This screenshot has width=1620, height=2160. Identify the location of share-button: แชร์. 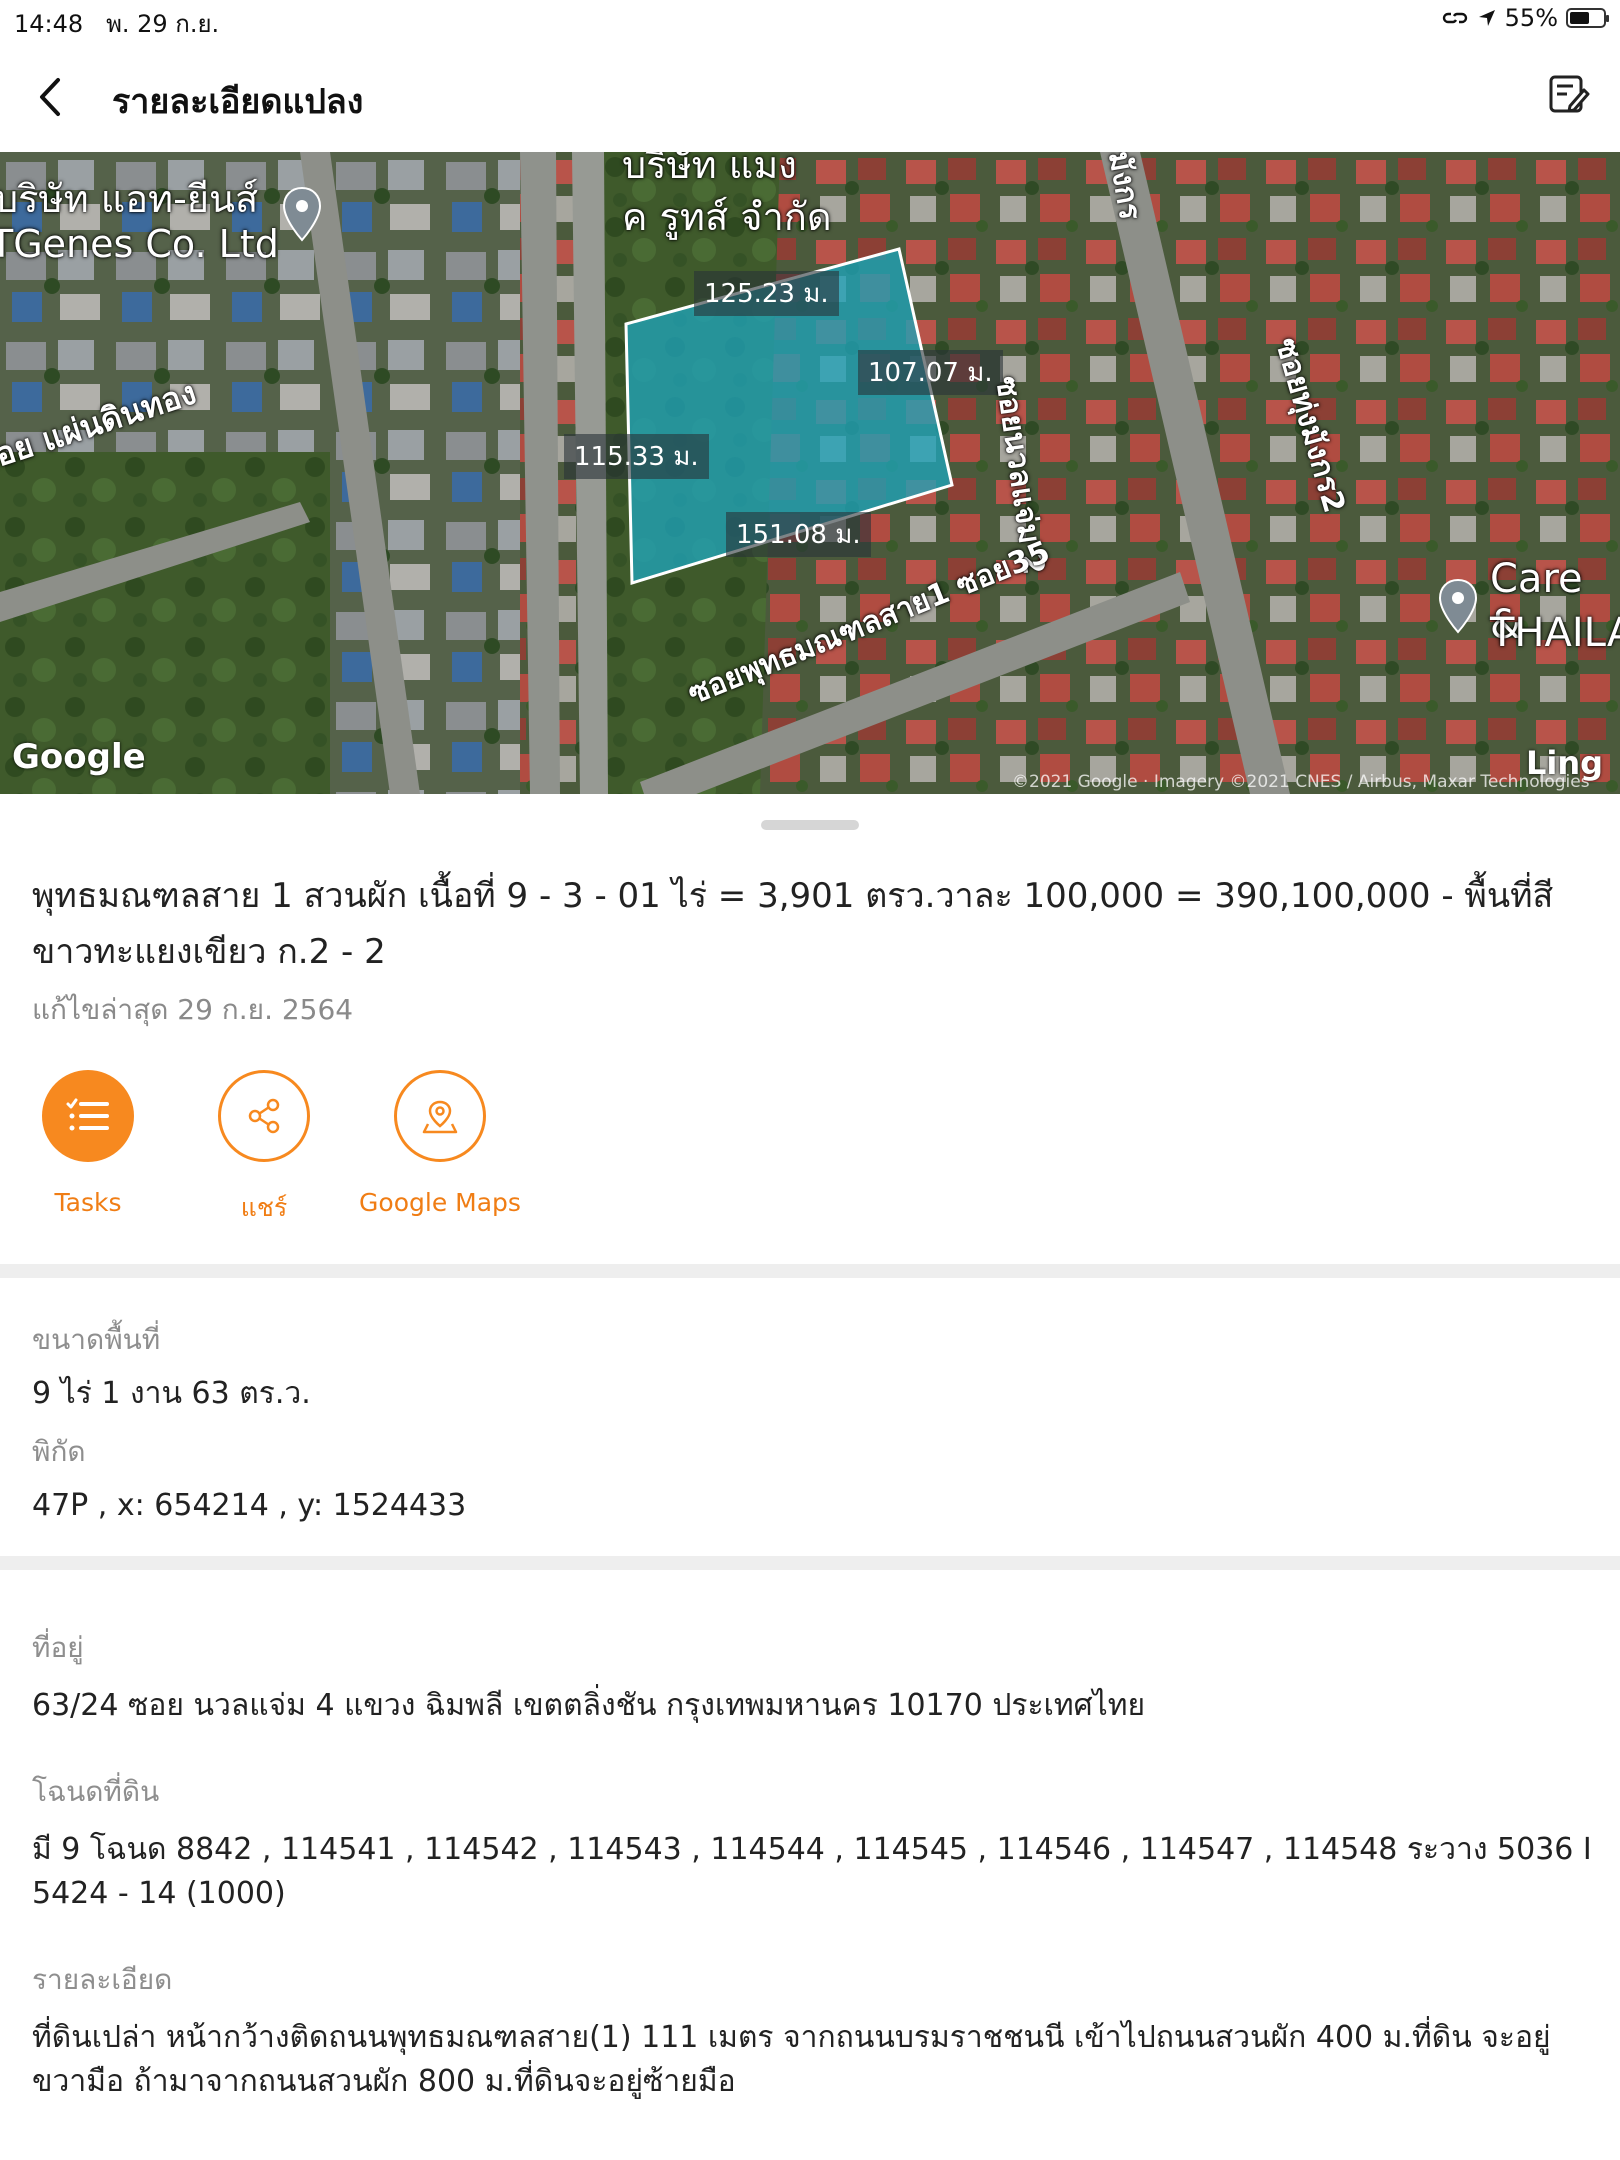
(264, 1149).